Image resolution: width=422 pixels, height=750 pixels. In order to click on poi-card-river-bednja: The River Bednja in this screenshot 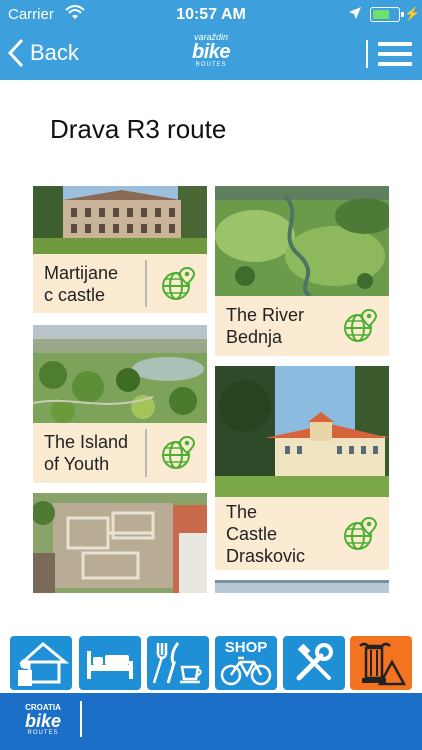, I will do `click(302, 271)`.